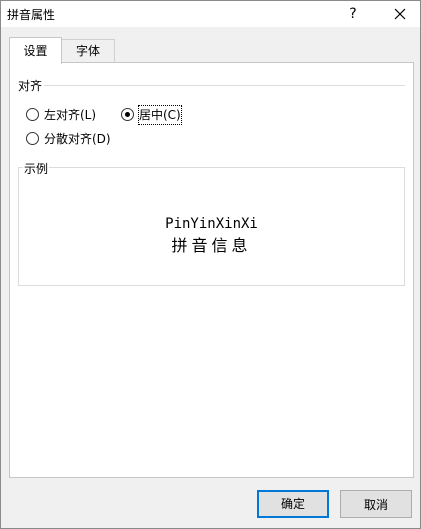  I want to click on cancel-button: 取消, so click(376, 504).